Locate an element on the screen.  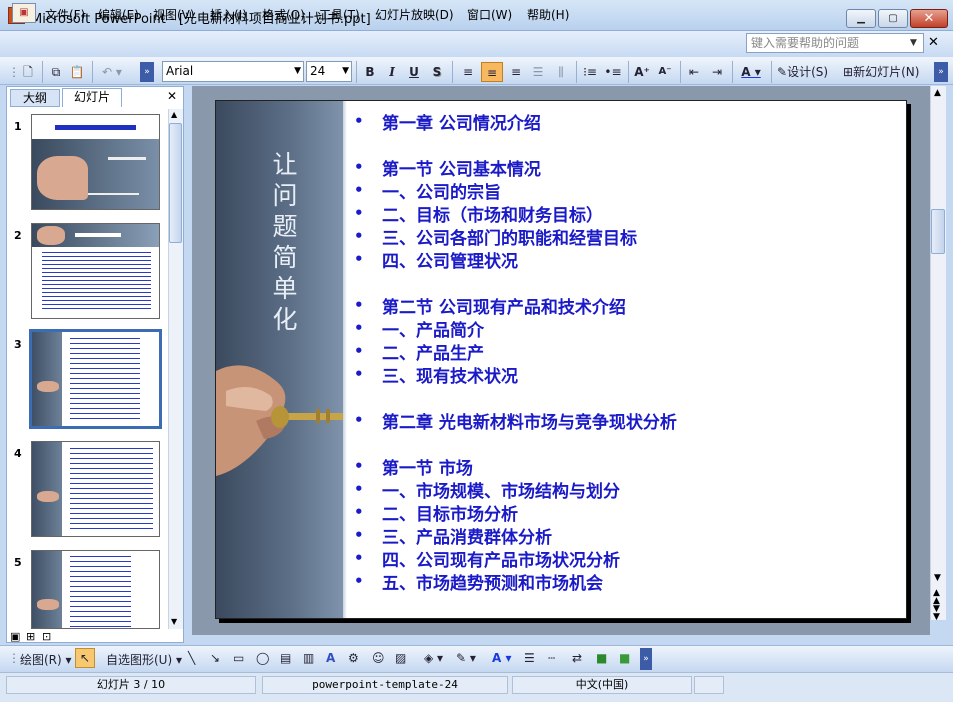
line-icon: ╲ is located at coordinates (191, 658).